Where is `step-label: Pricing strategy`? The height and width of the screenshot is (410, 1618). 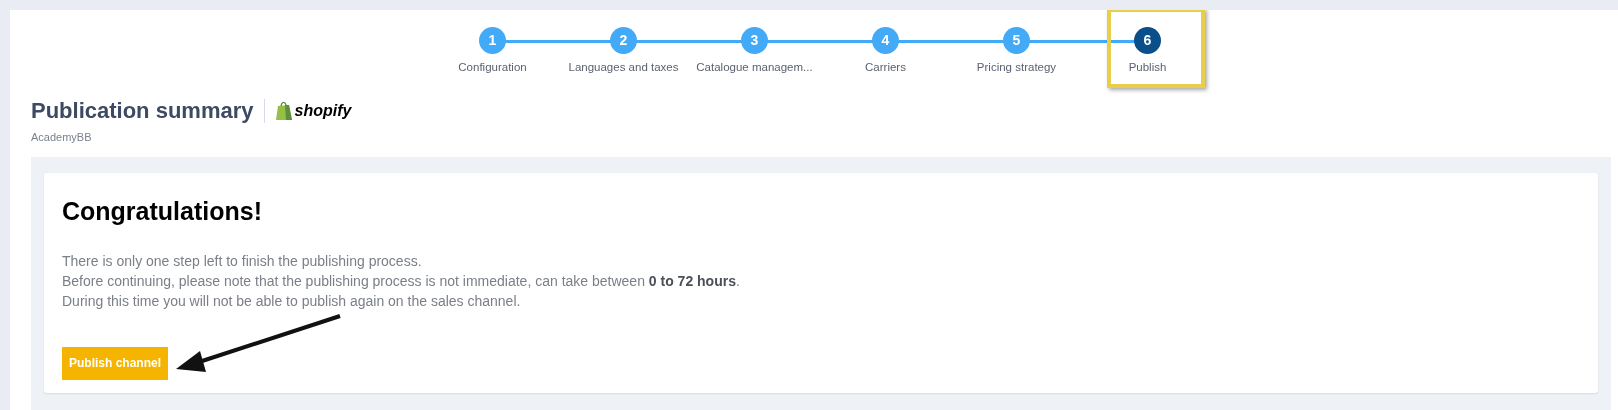 step-label: Pricing strategy is located at coordinates (1016, 67).